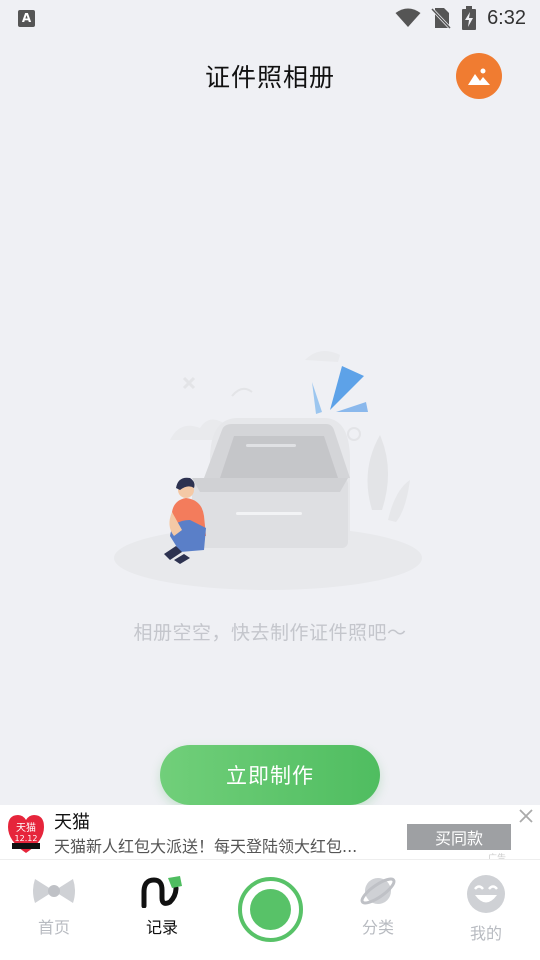 Image resolution: width=540 pixels, height=960 pixels. What do you see at coordinates (162, 909) in the screenshot?
I see `nav-item-record: 记录` at bounding box center [162, 909].